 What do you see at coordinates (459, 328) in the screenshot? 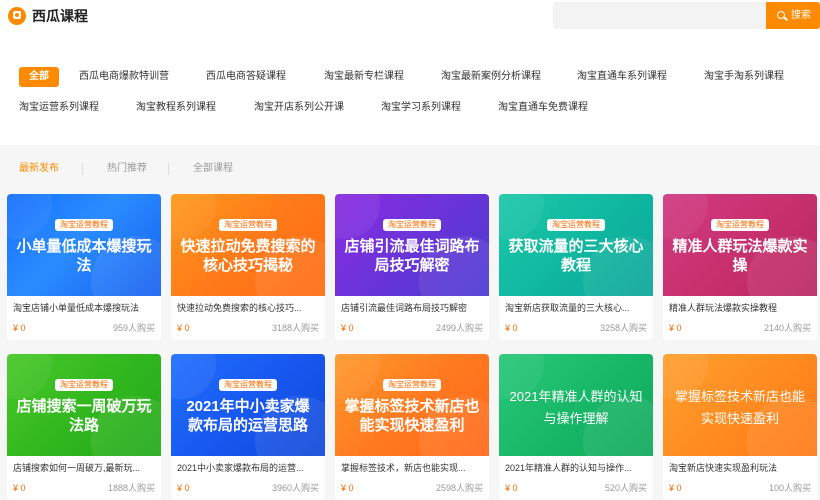
I see `course-buyers: 2499人购买` at bounding box center [459, 328].